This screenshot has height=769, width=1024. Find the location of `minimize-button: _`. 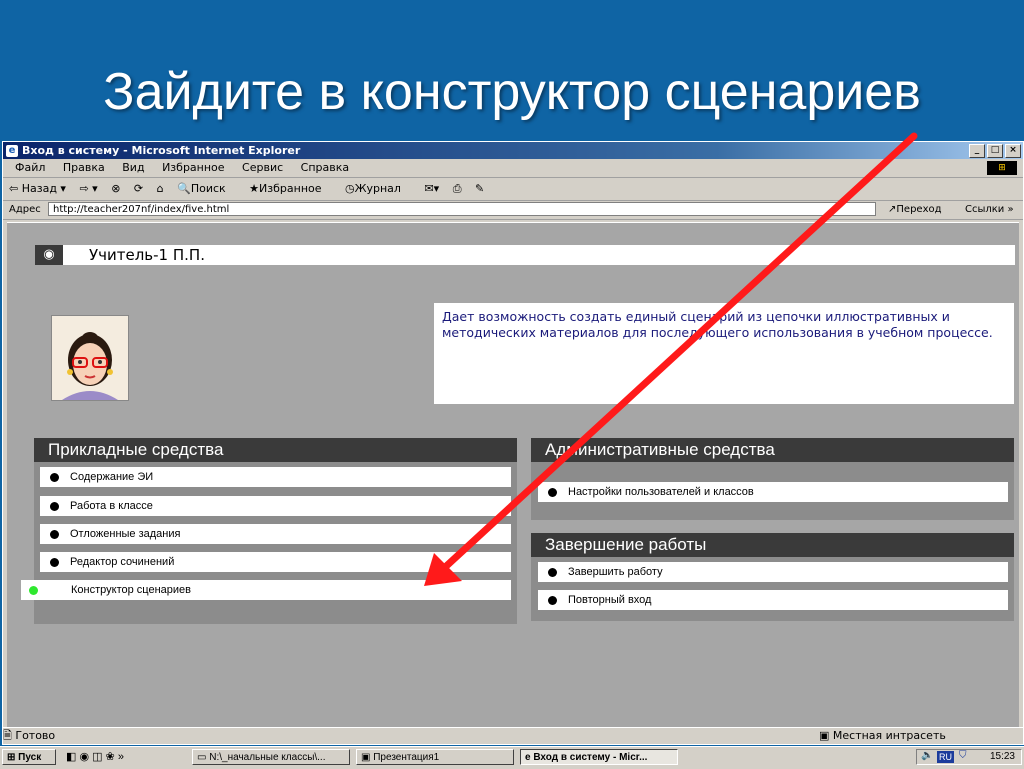

minimize-button: _ is located at coordinates (977, 151).